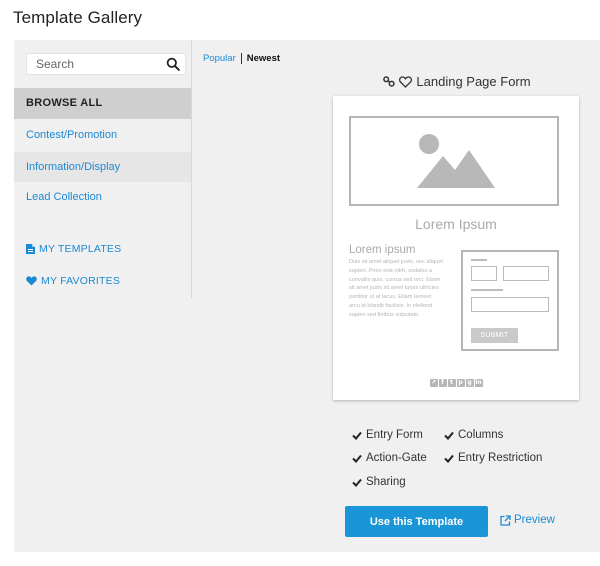 The height and width of the screenshot is (566, 600). I want to click on feature-entry-restriction: Entry Restriction, so click(493, 458).